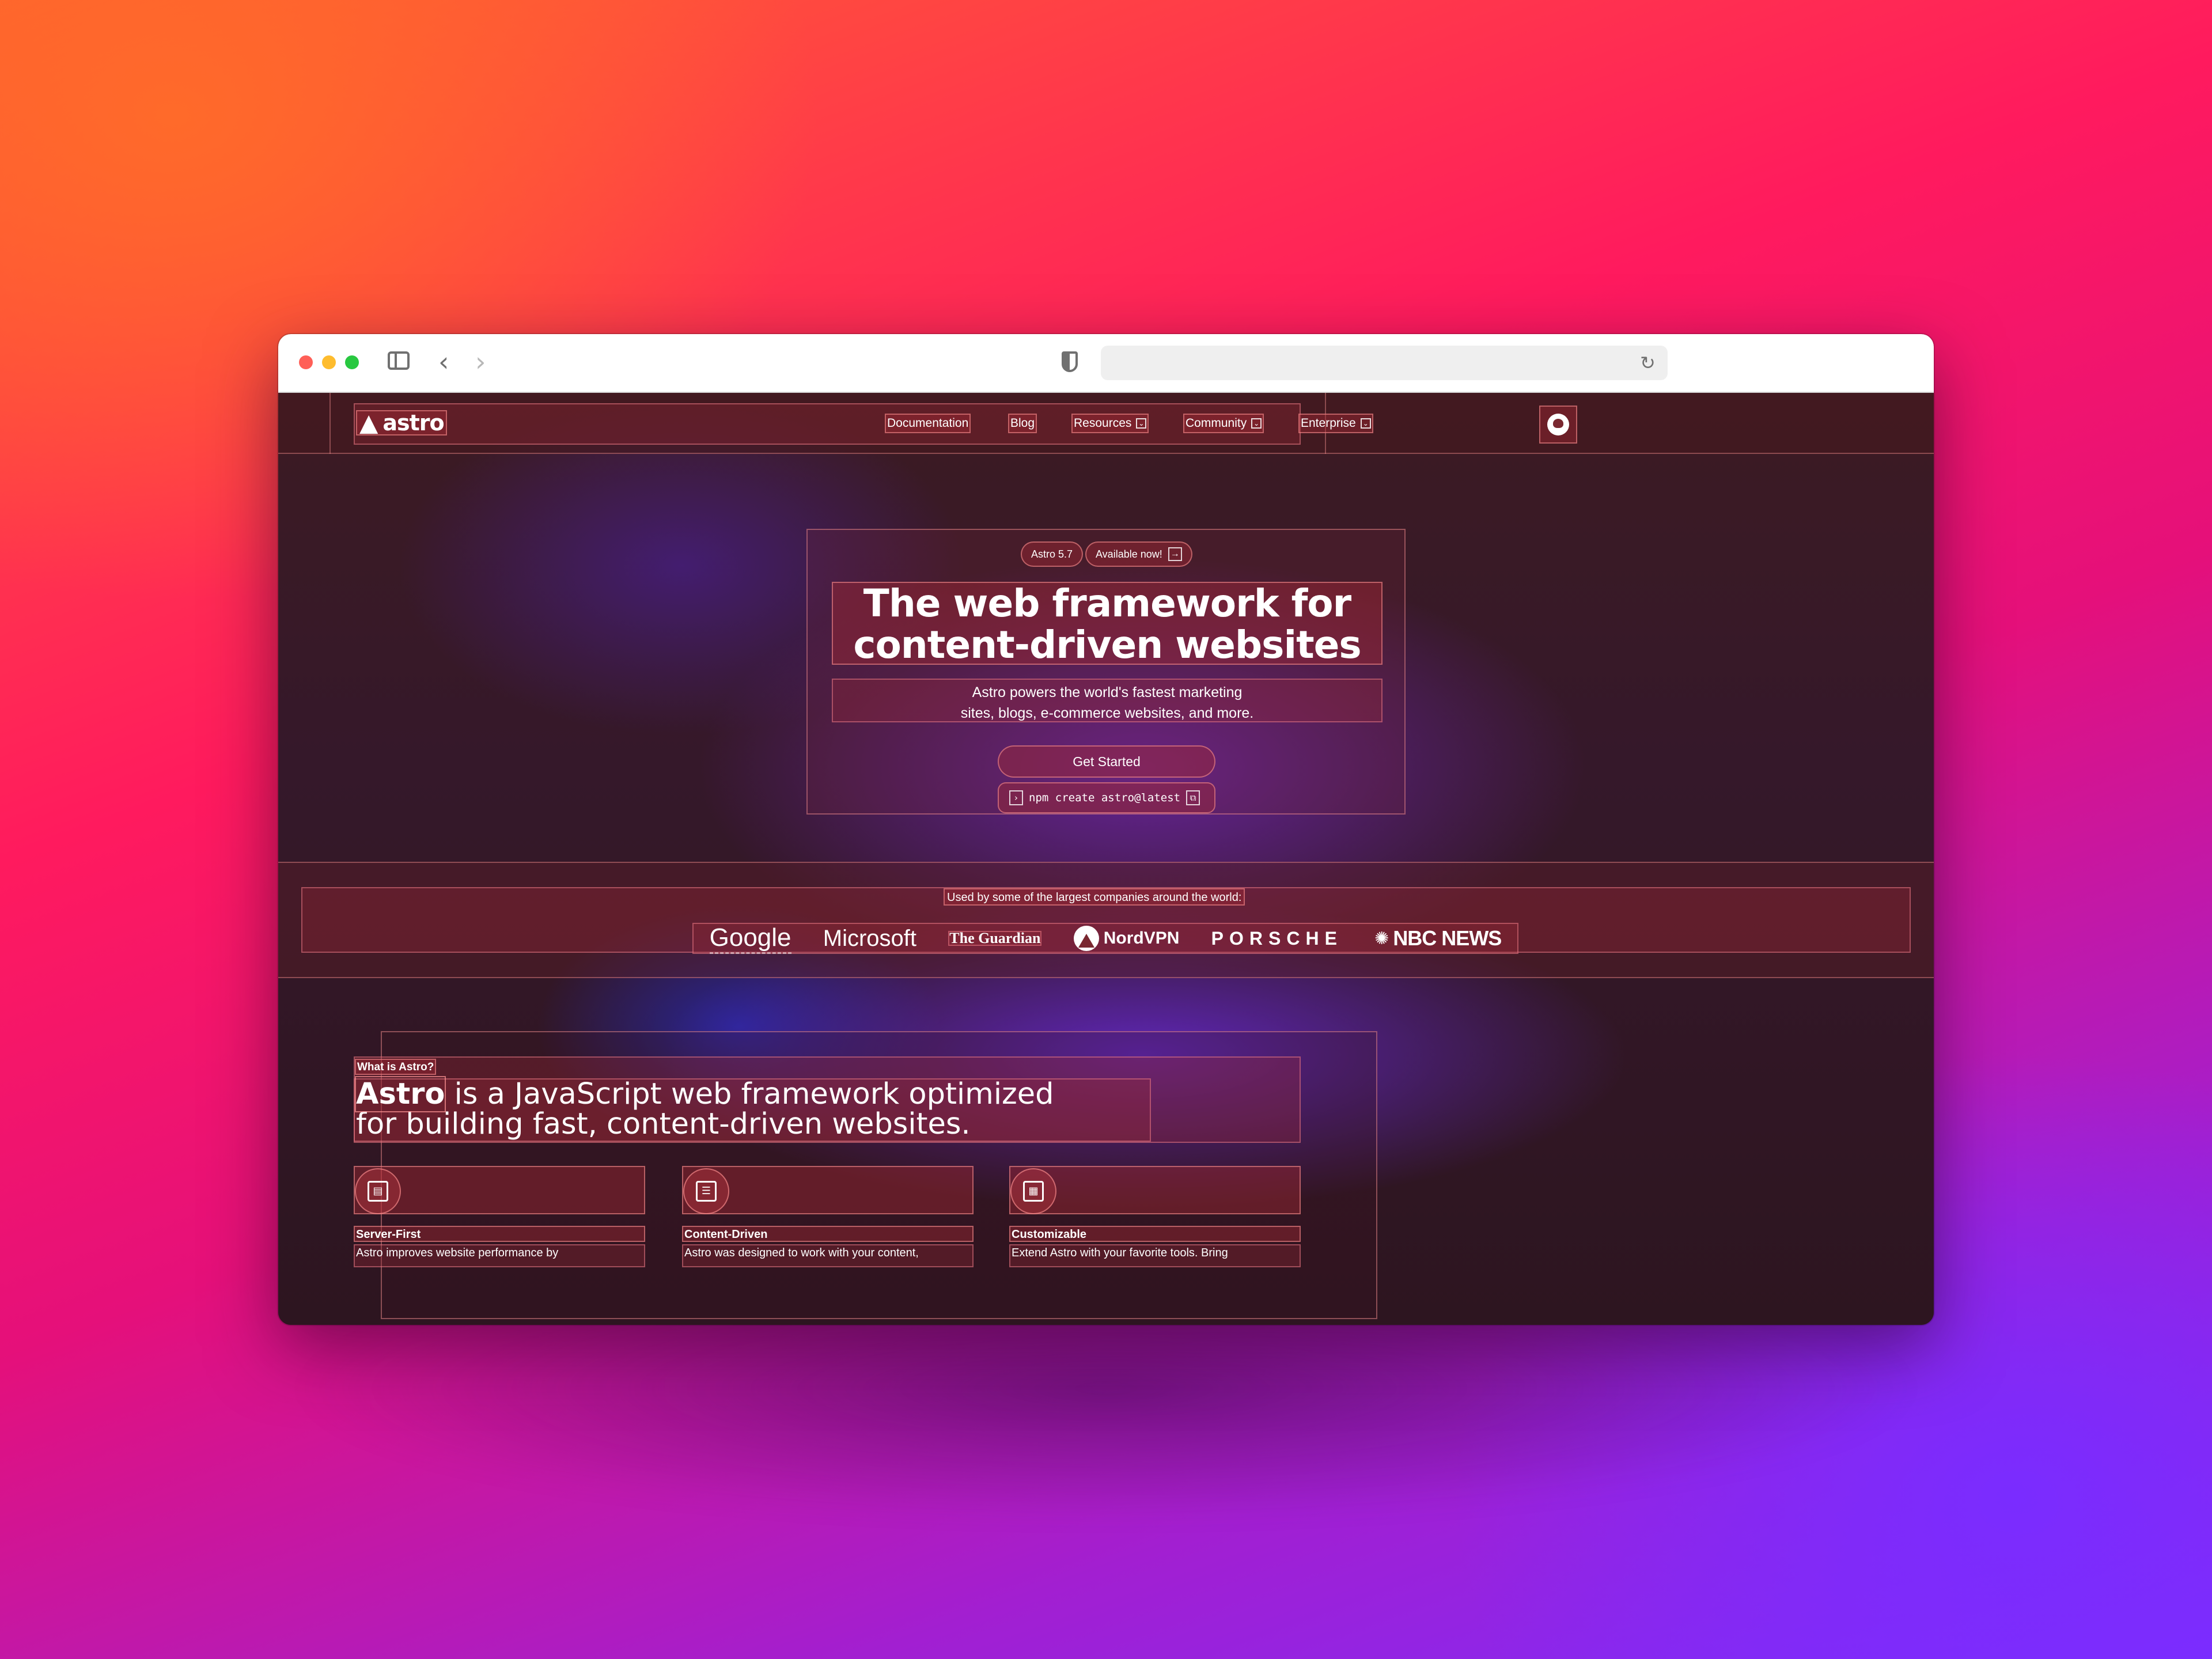 This screenshot has height=1659, width=2212. Describe the element at coordinates (399, 360) in the screenshot. I see `sidebar-icon` at that location.